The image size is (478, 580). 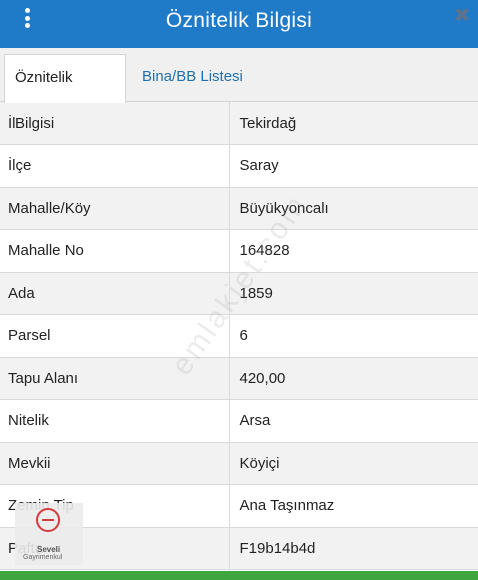 What do you see at coordinates (353, 293) in the screenshot?
I see `attribute-value: 1859` at bounding box center [353, 293].